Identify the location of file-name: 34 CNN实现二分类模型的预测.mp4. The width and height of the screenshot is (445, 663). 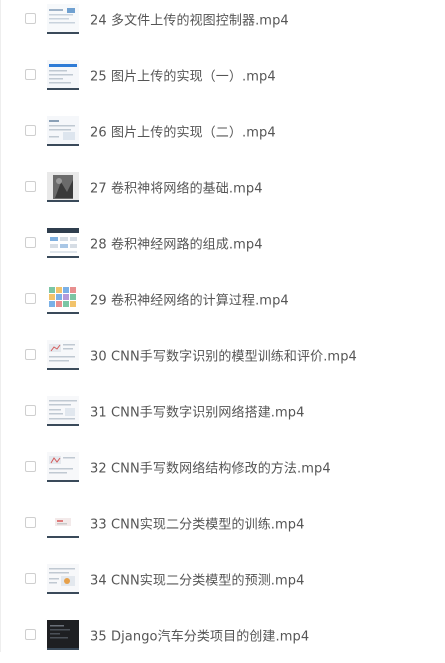
(197, 579).